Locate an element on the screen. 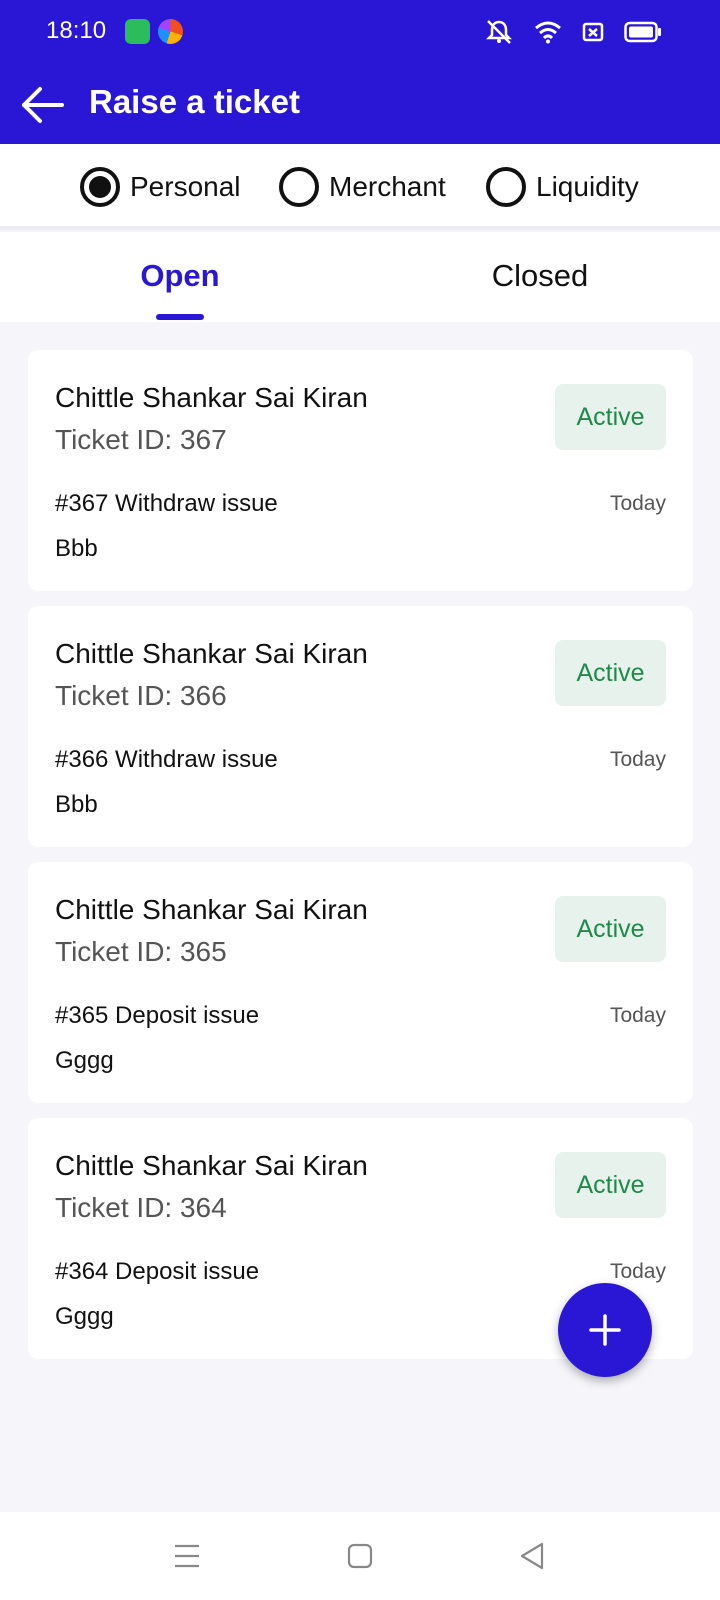 Image resolution: width=720 pixels, height=1600 pixels. browser-icon is located at coordinates (170, 31).